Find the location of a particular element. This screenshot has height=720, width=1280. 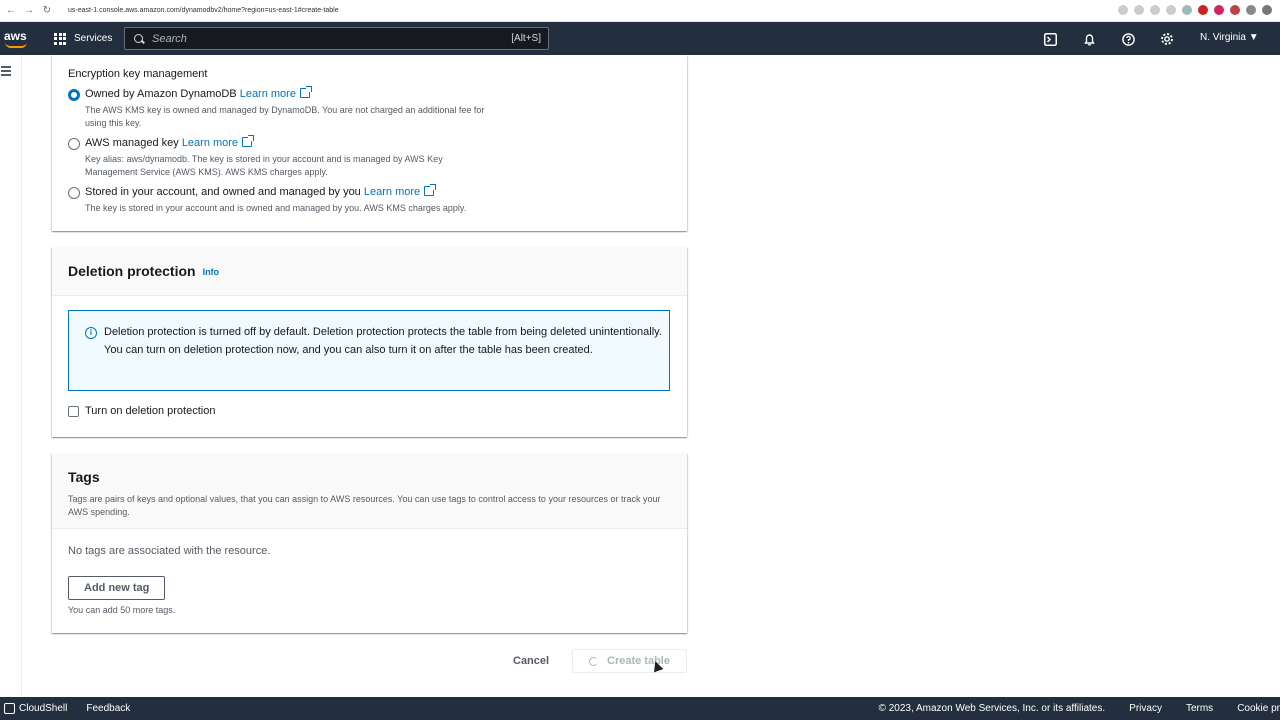

checkbox-label: Turn on deletion protection is located at coordinates (150, 411).